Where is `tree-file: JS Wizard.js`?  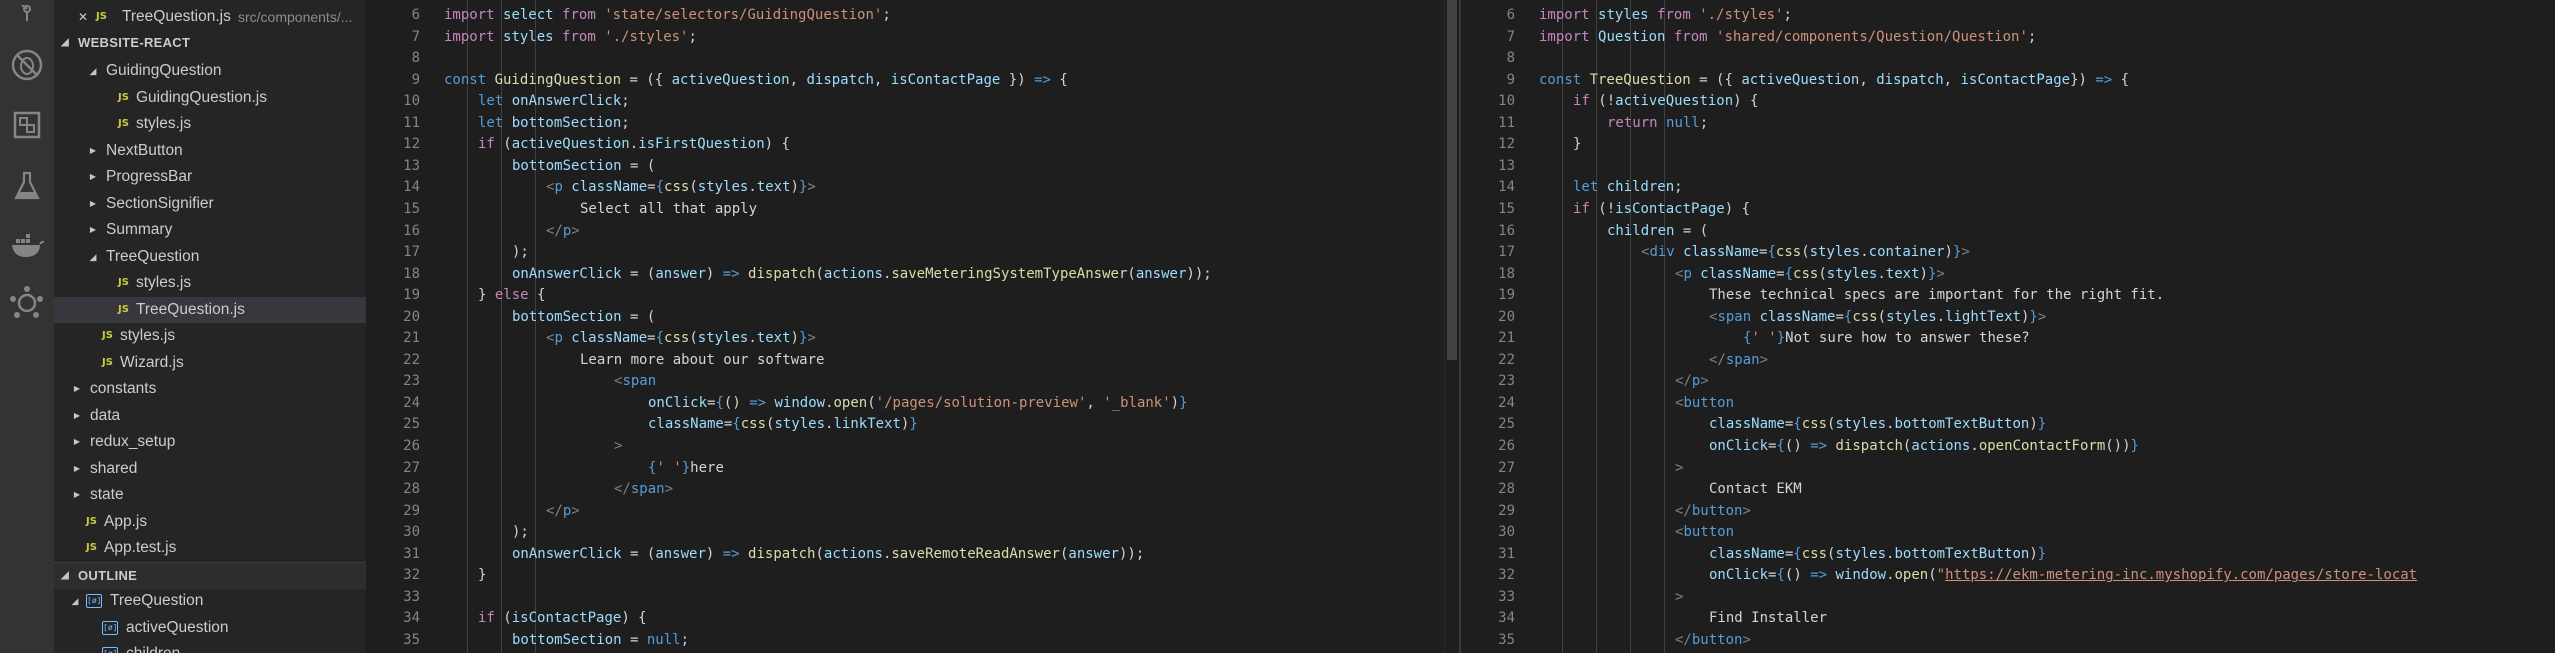 tree-file: JS Wizard.js is located at coordinates (210, 363).